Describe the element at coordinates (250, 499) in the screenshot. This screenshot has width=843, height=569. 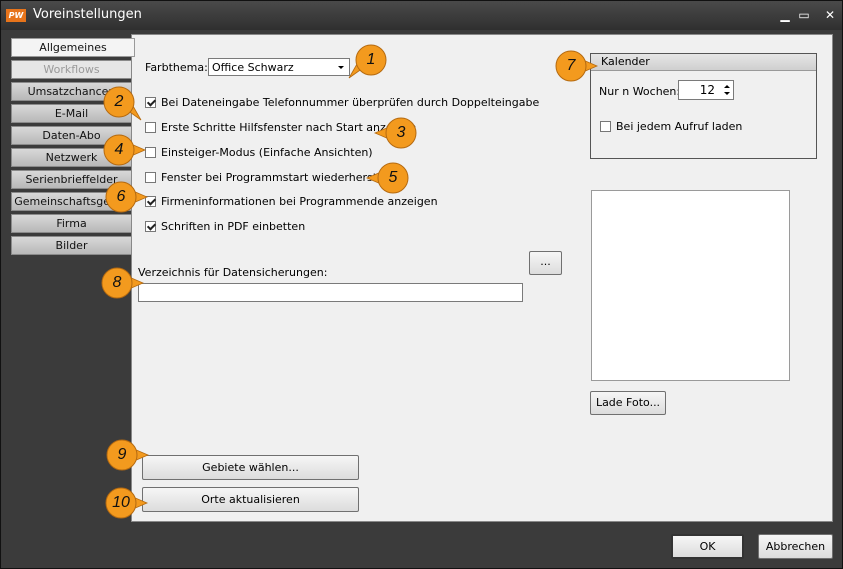
I see `update-places-button: Orte aktualisieren` at that location.